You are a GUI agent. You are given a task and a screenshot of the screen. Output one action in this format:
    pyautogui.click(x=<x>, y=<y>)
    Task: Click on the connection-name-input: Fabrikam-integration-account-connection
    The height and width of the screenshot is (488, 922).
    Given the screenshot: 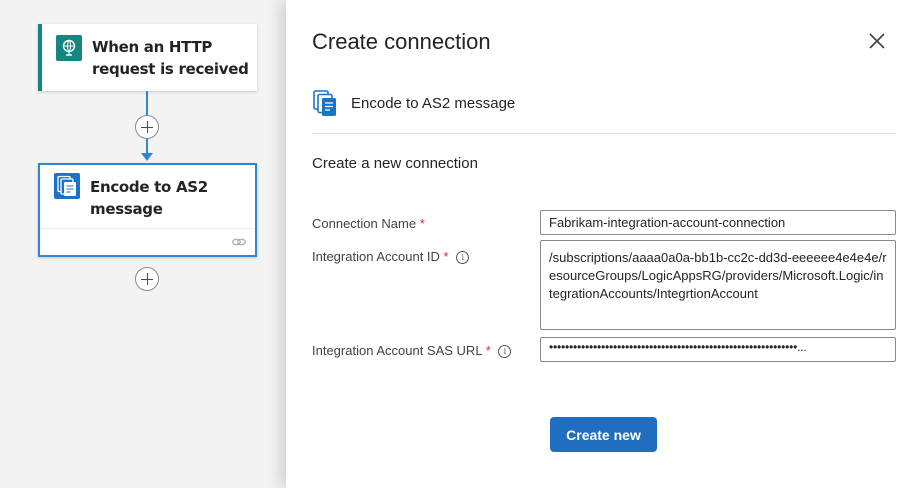 What is the action you would take?
    pyautogui.click(x=718, y=222)
    